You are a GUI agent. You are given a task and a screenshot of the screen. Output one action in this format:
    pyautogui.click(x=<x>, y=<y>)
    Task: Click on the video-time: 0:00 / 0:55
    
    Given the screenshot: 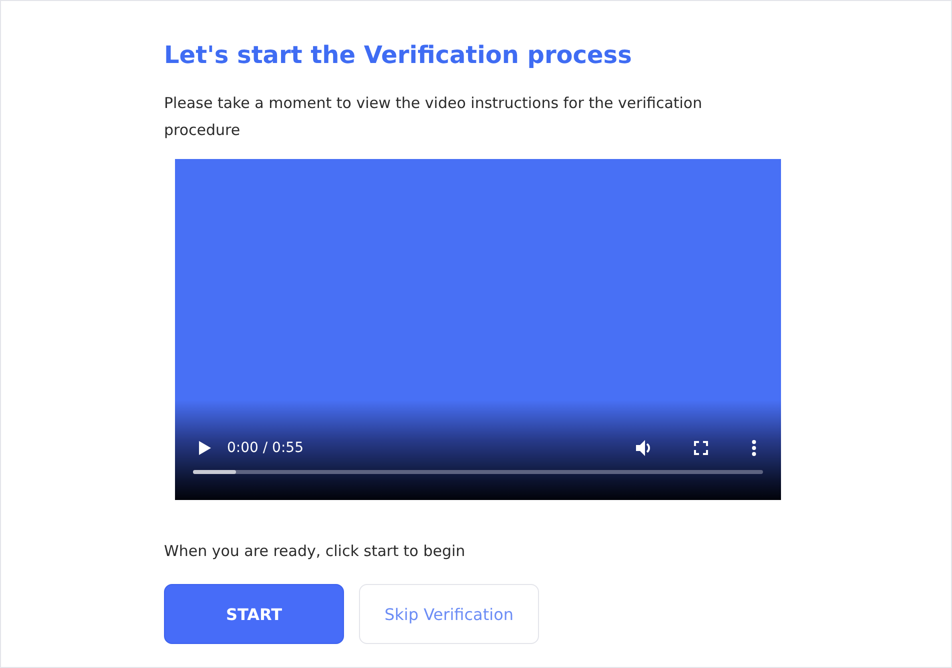 What is the action you would take?
    pyautogui.click(x=265, y=448)
    